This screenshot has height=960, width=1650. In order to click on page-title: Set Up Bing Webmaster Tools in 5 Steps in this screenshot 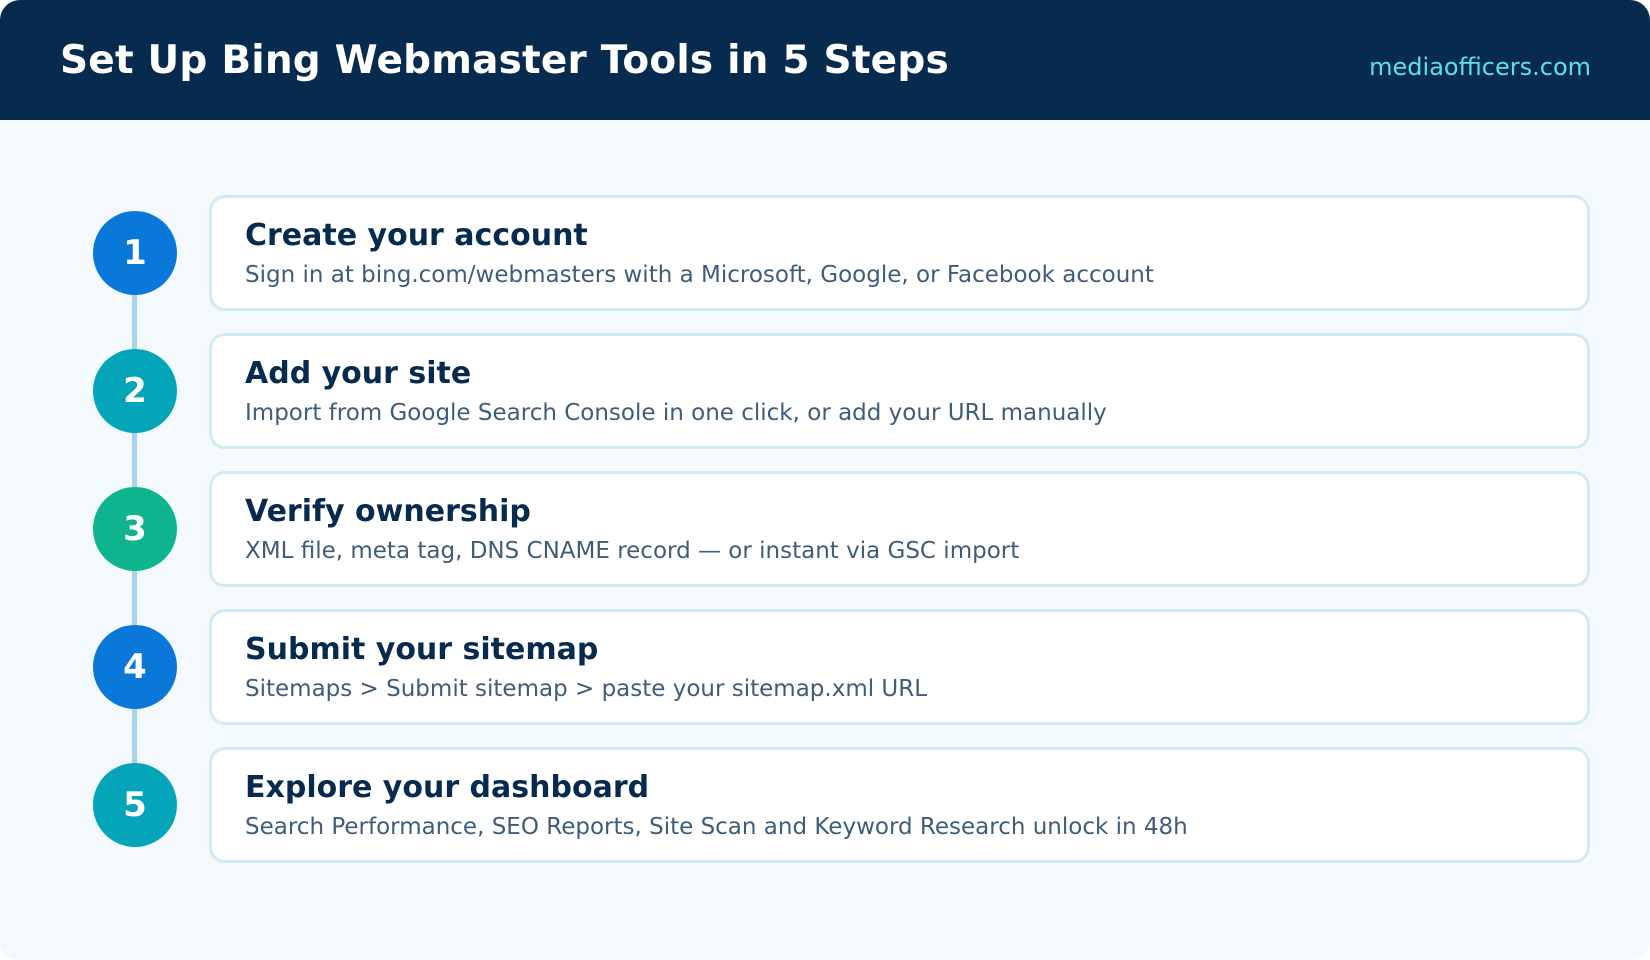, I will do `click(504, 60)`.